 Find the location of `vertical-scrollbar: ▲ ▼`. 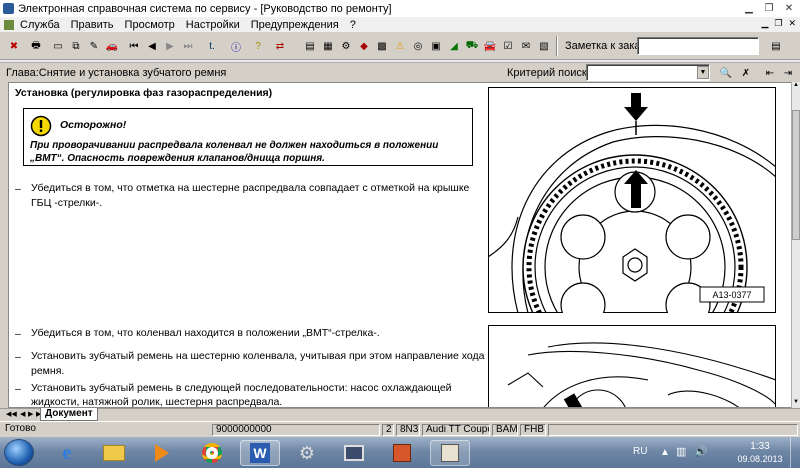

vertical-scrollbar: ▲ ▼ is located at coordinates (795, 245).